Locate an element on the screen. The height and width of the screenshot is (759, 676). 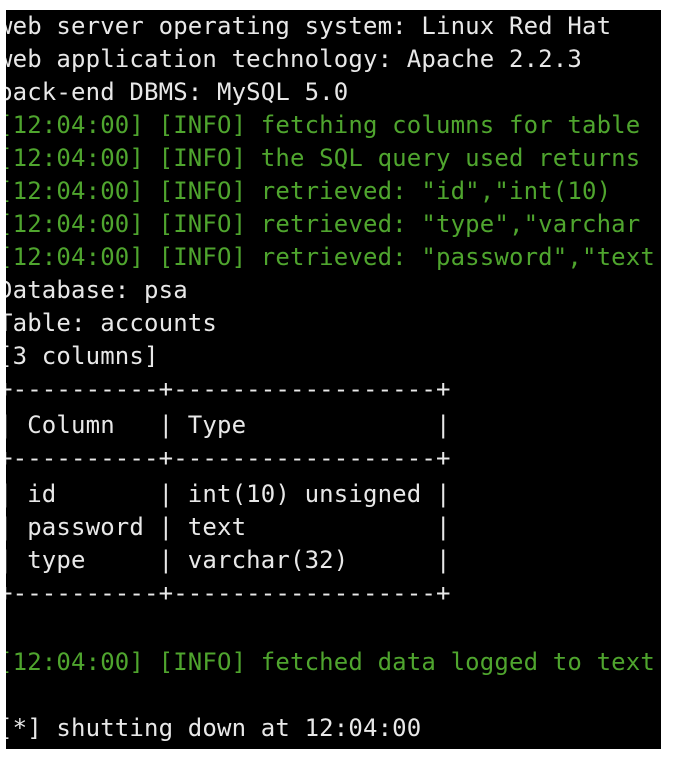
terminal-line: [*] shutting down at 12:04:00 is located at coordinates (214, 728).